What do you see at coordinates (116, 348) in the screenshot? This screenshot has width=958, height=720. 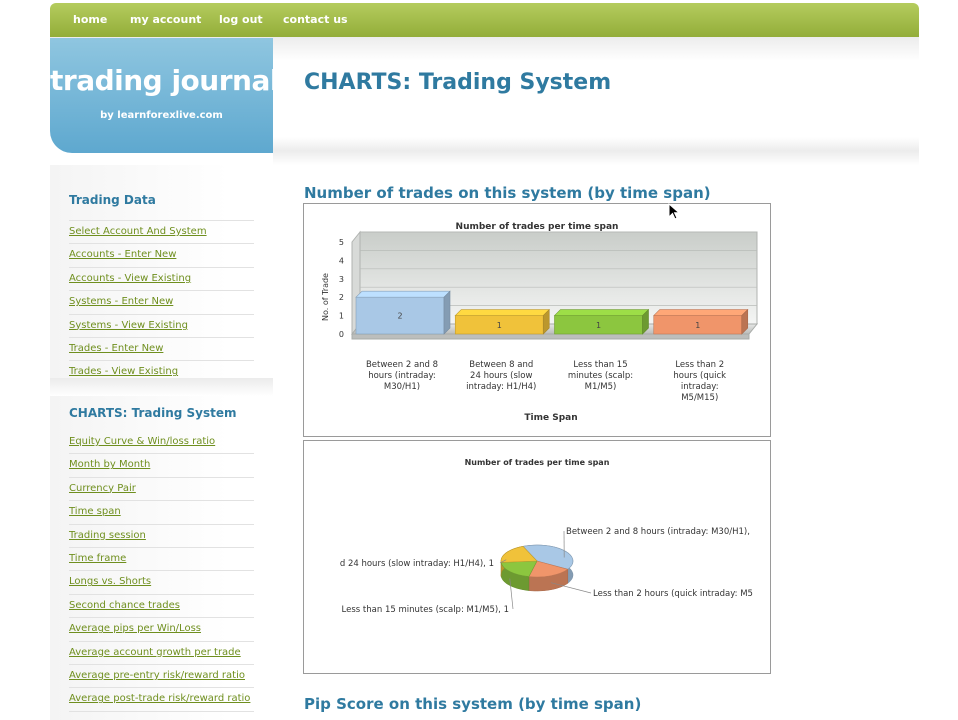 I see `sidebar-link-trades-enter-new: Trades - Enter New` at bounding box center [116, 348].